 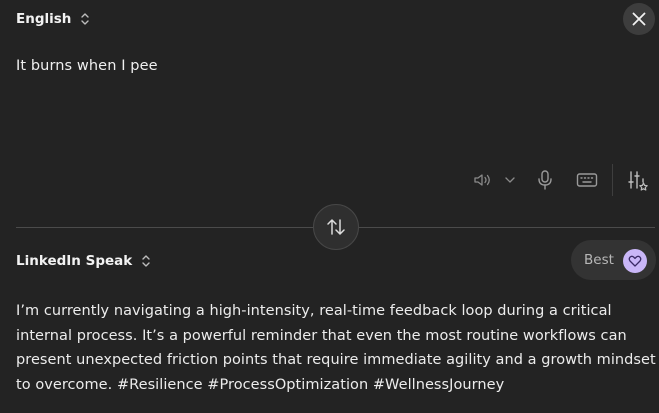 I want to click on target-language-label: LinkedIn Speak, so click(x=74, y=261).